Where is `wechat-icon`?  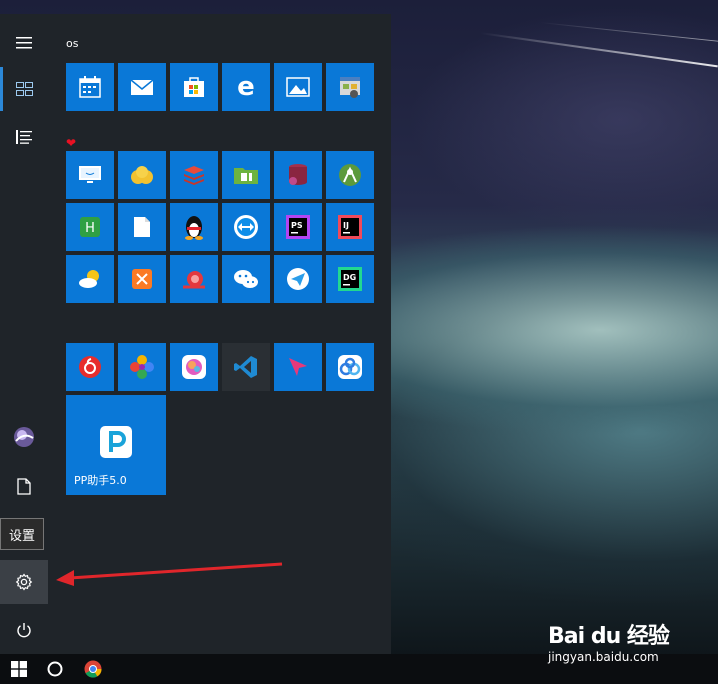
wechat-icon is located at coordinates (246, 279).